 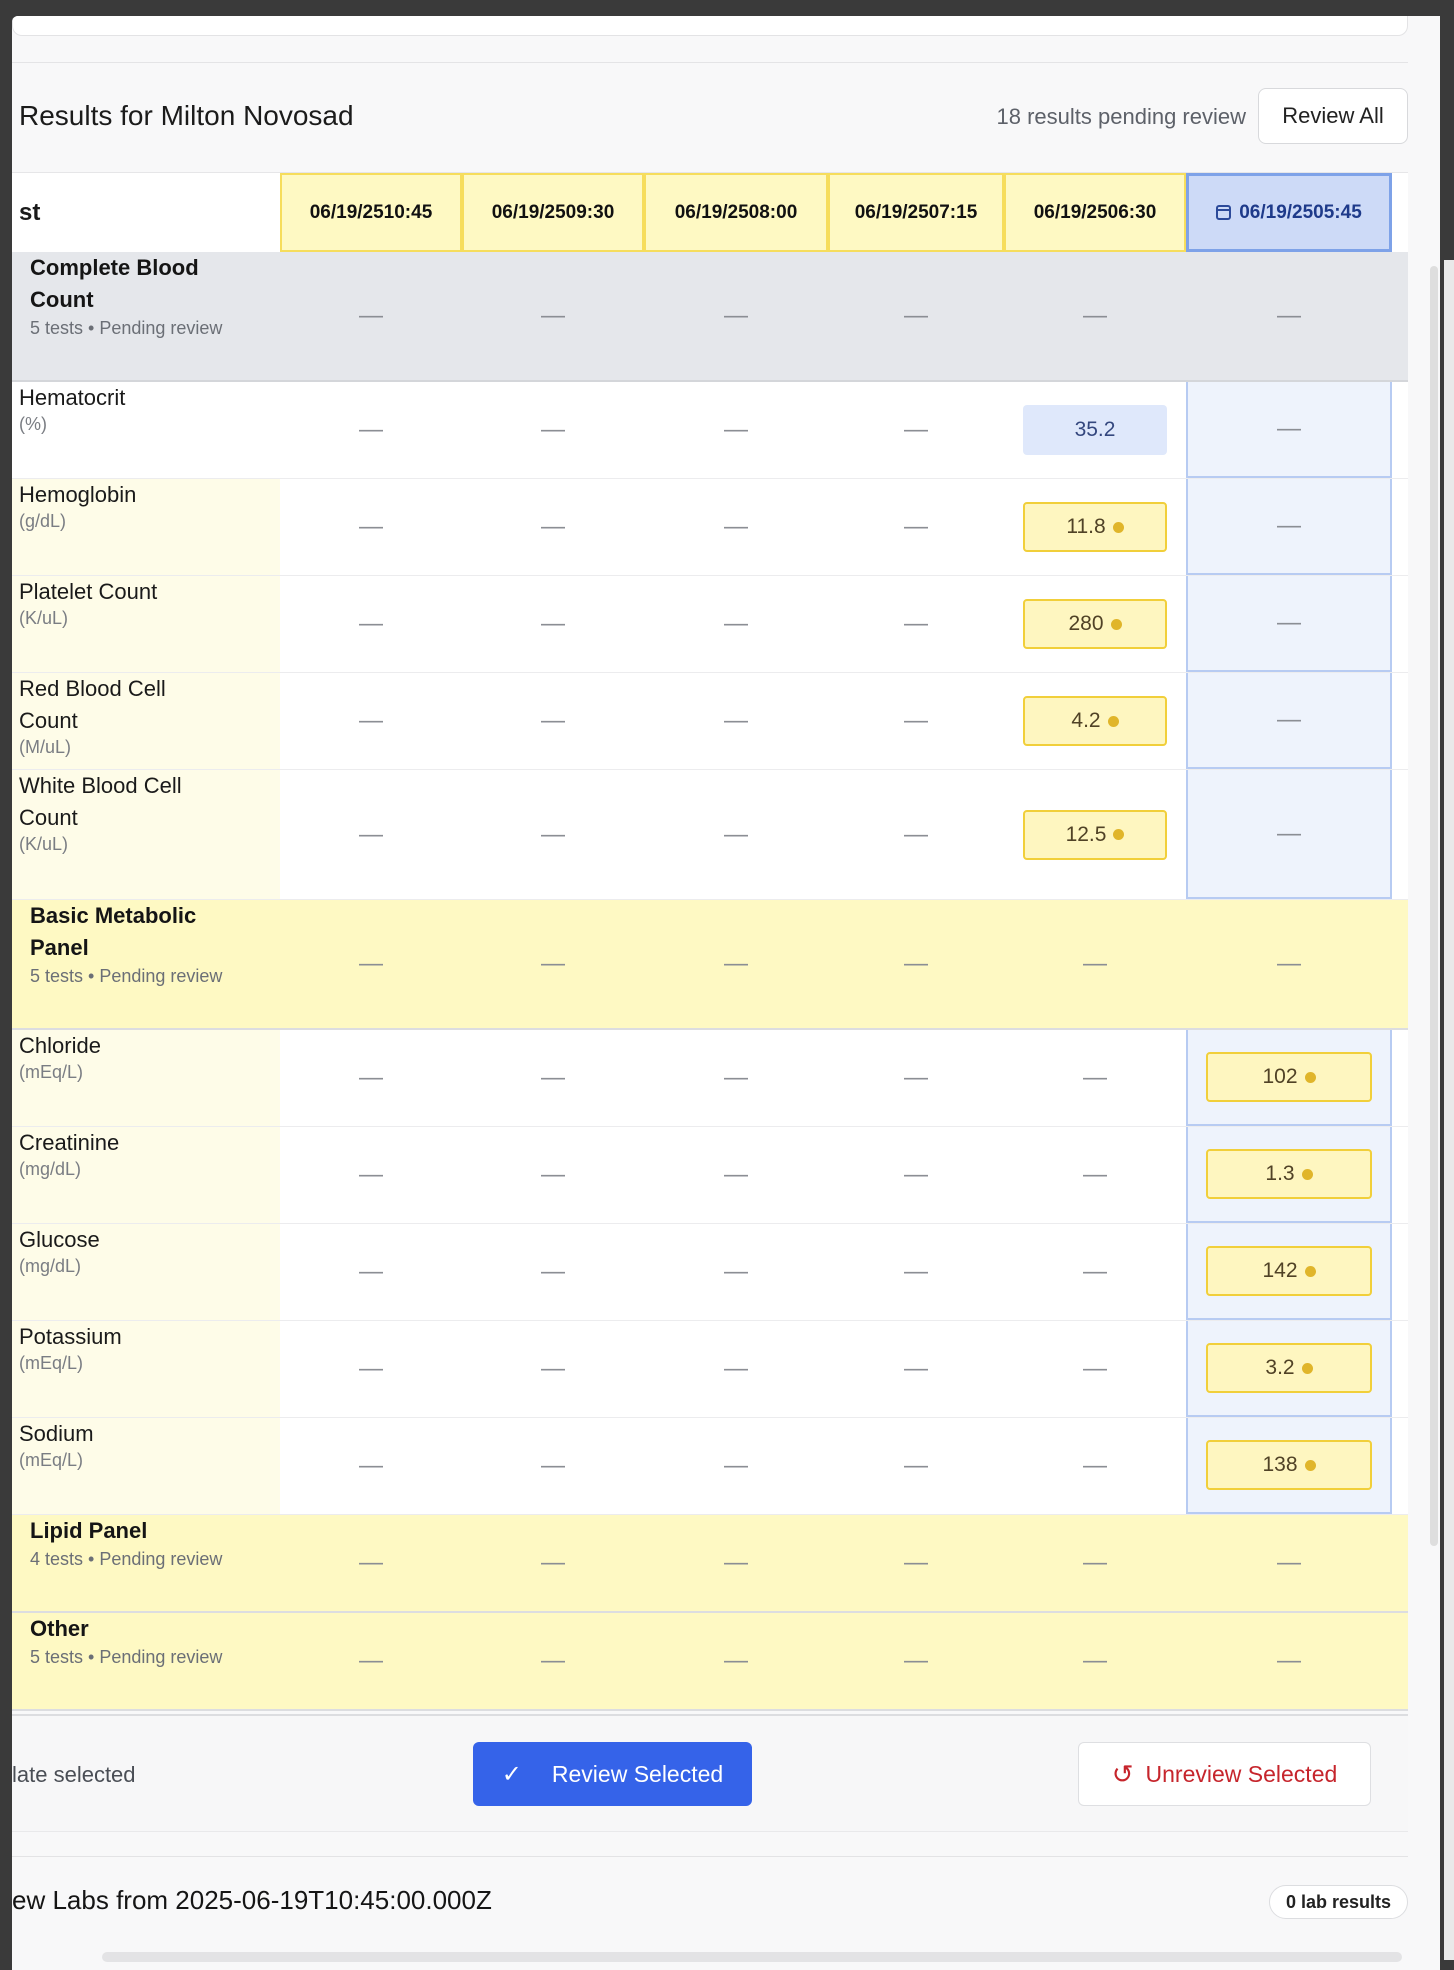 I want to click on result-cell: 102, so click(x=1289, y=1078).